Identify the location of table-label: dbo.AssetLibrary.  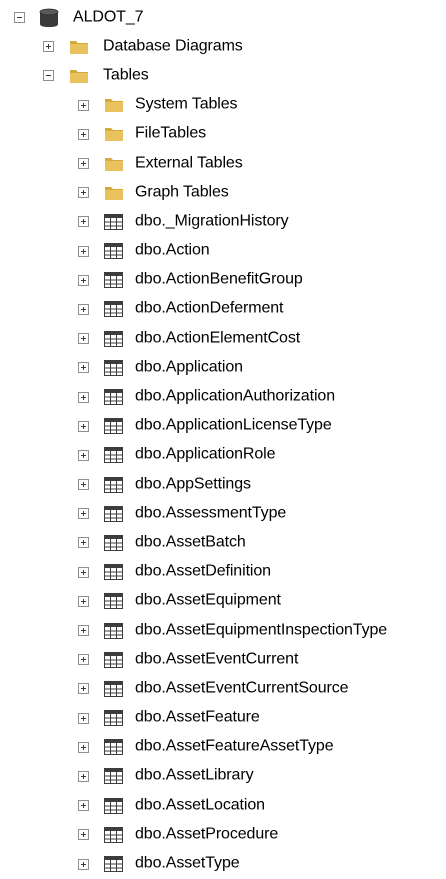
(194, 776).